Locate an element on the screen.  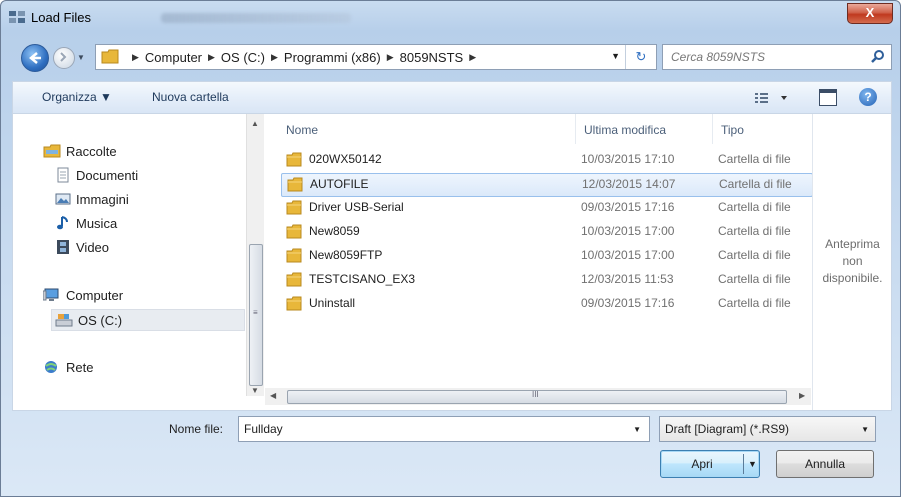
nav-label: Rete is located at coordinates (80, 367).